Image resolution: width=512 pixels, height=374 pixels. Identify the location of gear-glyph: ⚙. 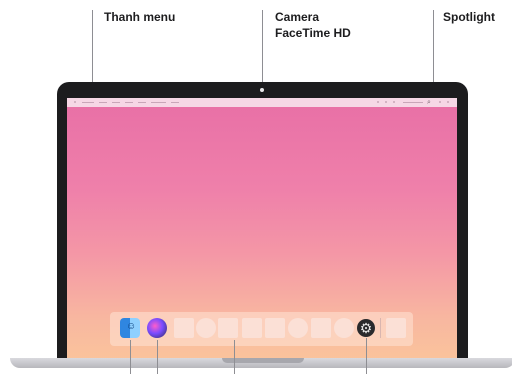
(366, 328).